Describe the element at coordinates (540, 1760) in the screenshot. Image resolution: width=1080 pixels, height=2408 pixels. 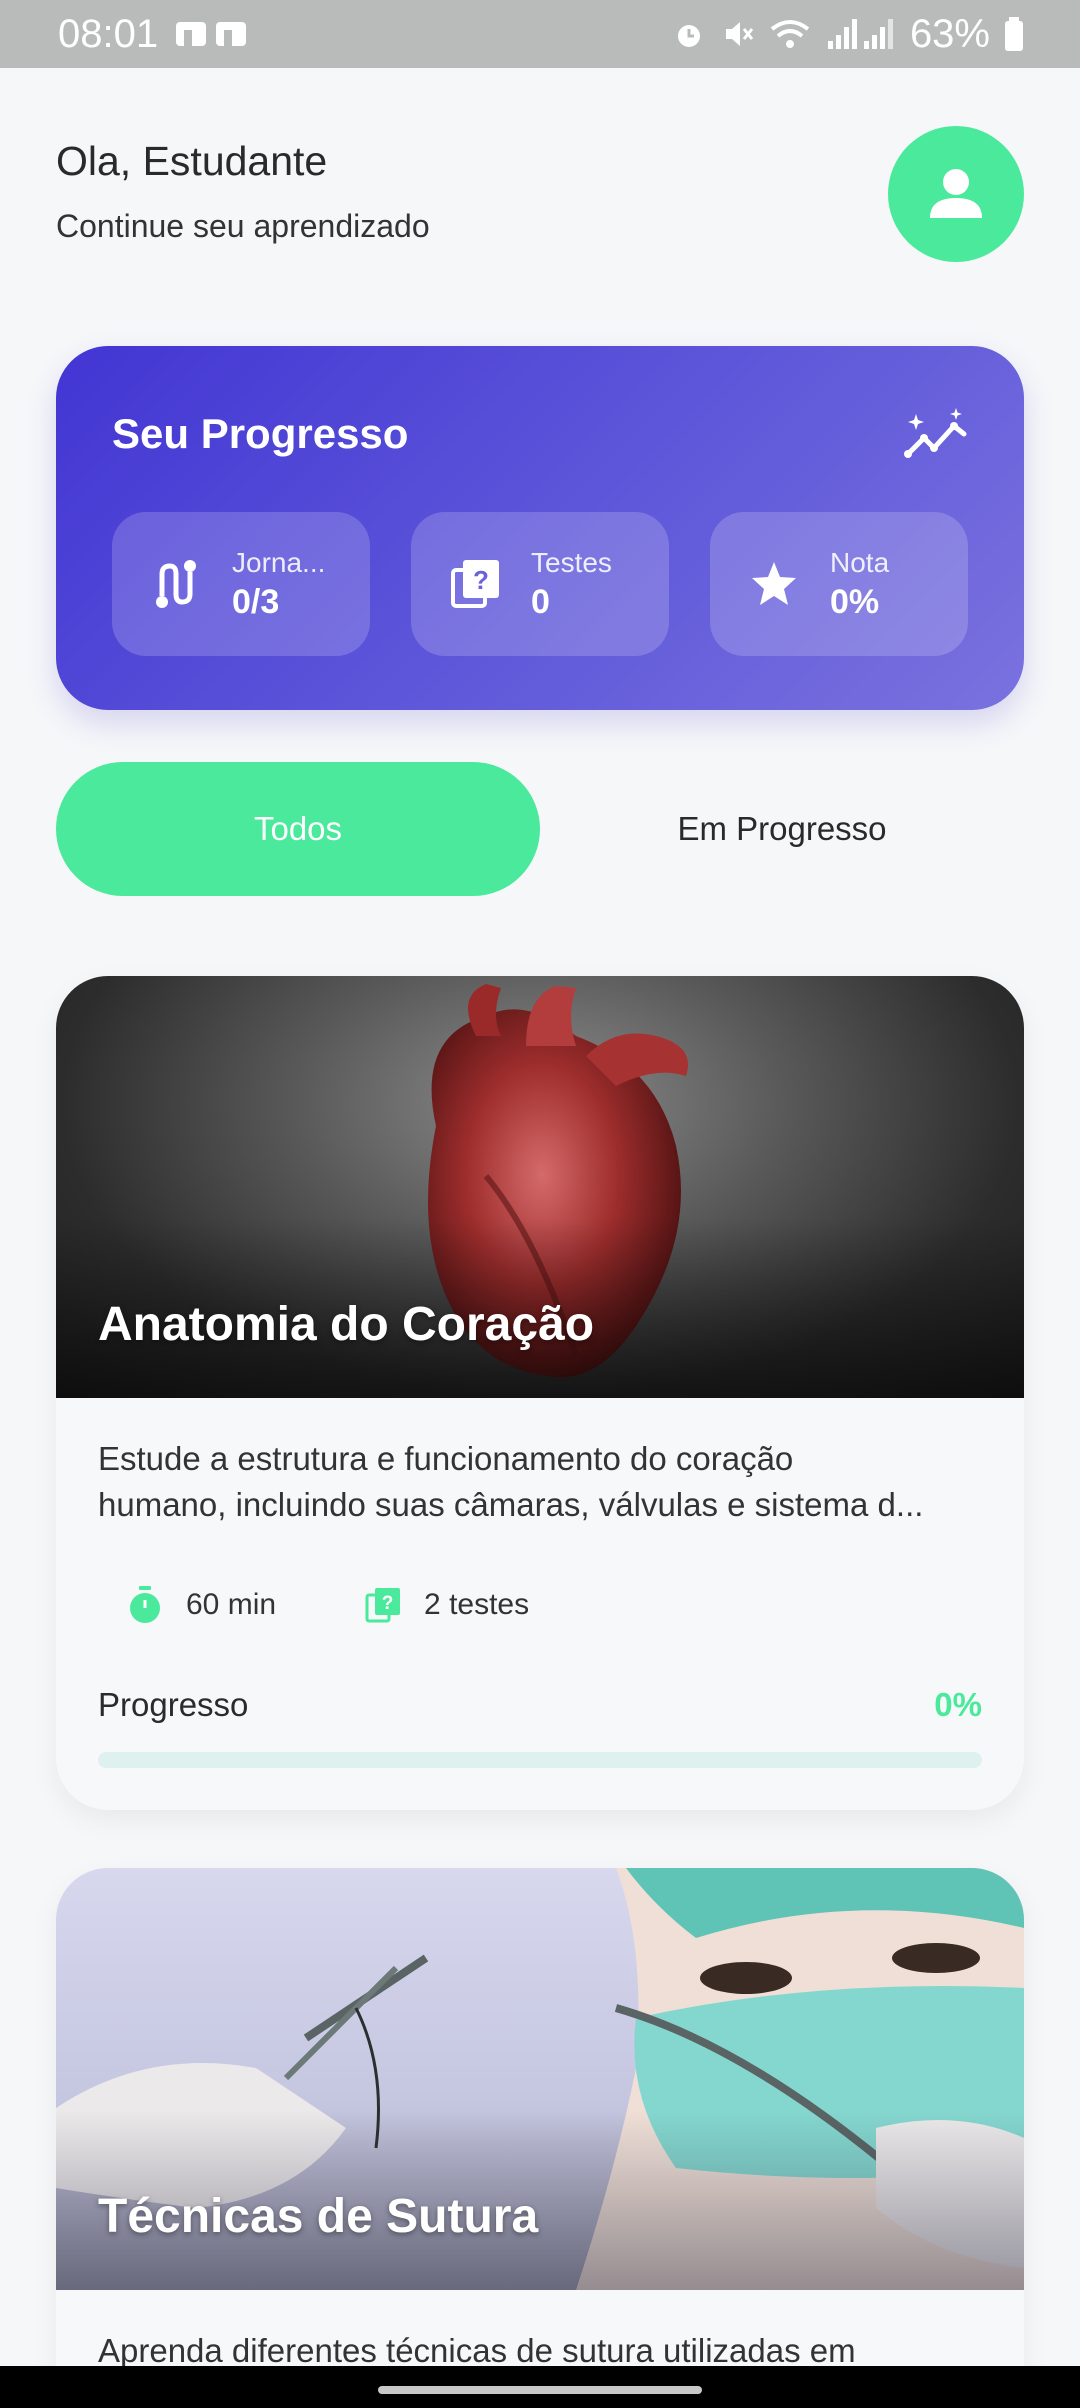
I see `progress-bar` at that location.